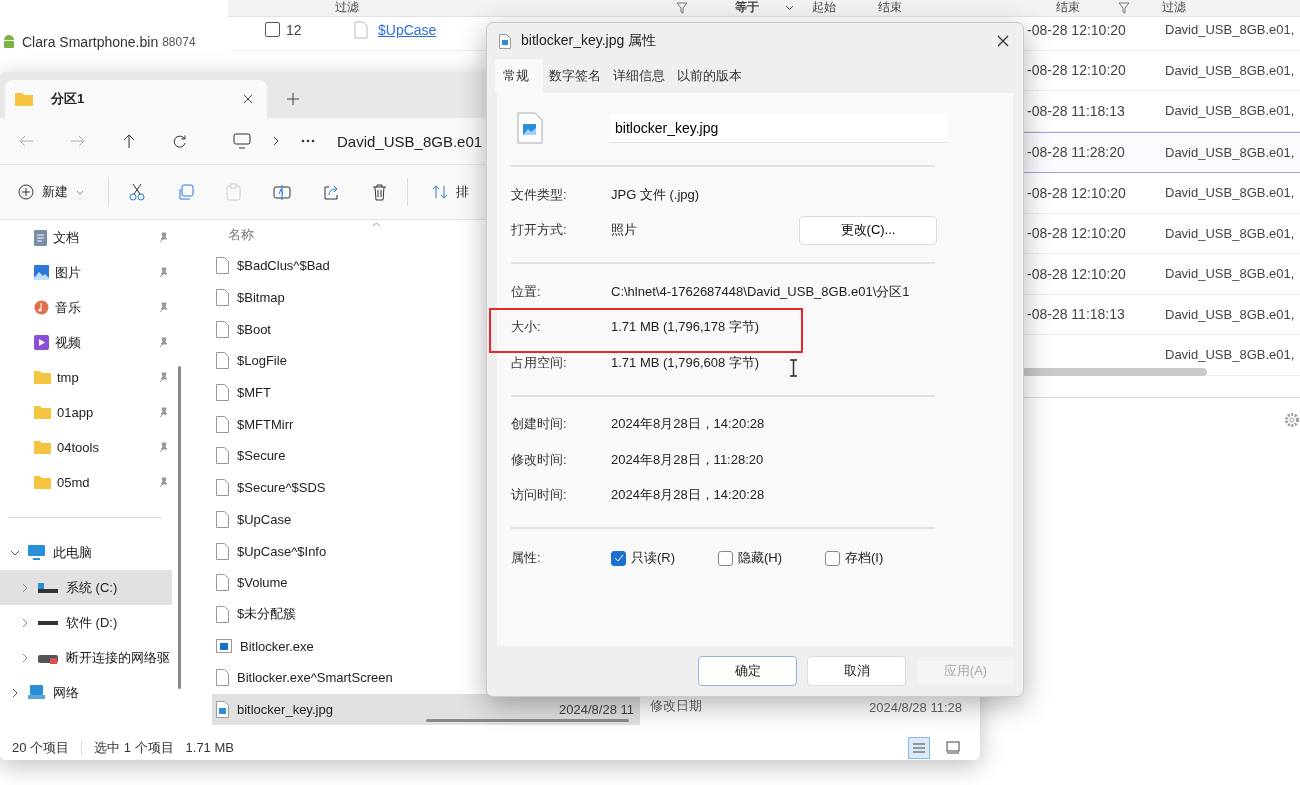  What do you see at coordinates (1292, 420) in the screenshot?
I see `settings-icon` at bounding box center [1292, 420].